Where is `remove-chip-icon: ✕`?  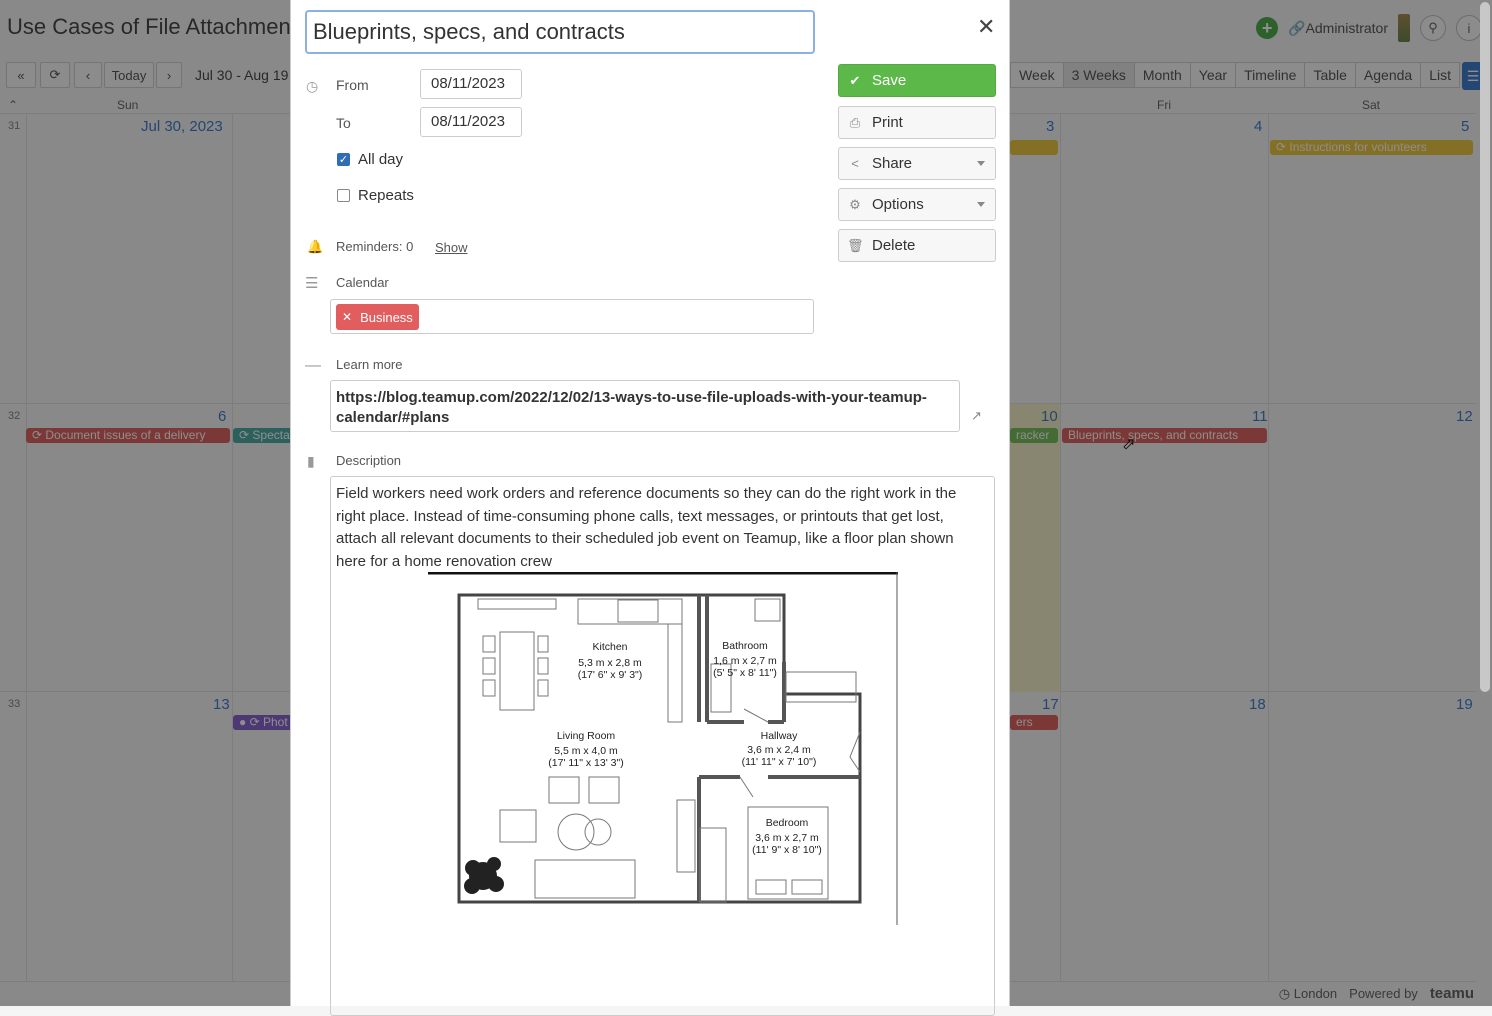
remove-chip-icon: ✕ is located at coordinates (347, 317).